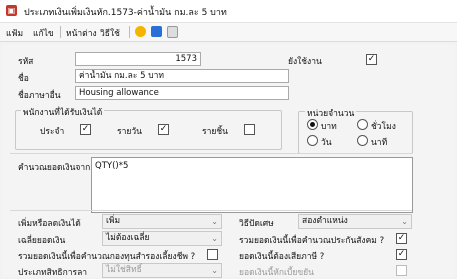 The width and height of the screenshot is (457, 279). Describe the element at coordinates (54, 168) in the screenshot. I see `calc-label: คำนวณยอดเงินจาก` at that location.